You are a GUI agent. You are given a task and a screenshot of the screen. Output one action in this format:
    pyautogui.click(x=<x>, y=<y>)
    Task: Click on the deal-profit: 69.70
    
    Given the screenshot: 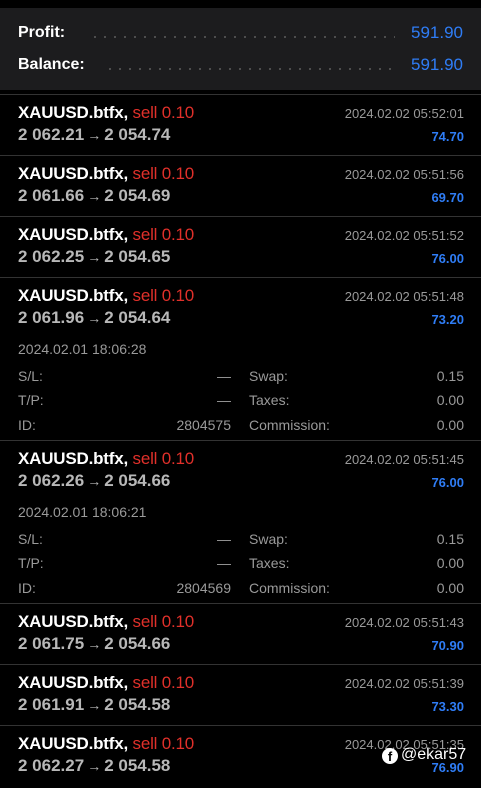 What is the action you would take?
    pyautogui.click(x=447, y=197)
    